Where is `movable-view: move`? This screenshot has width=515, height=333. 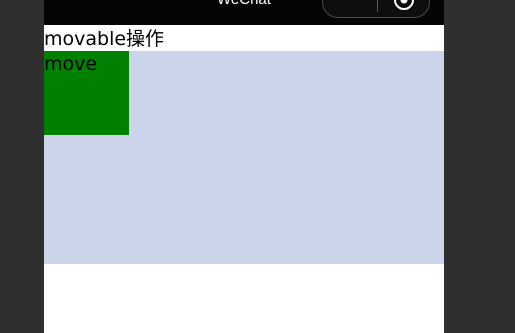
movable-view: move is located at coordinates (86, 93).